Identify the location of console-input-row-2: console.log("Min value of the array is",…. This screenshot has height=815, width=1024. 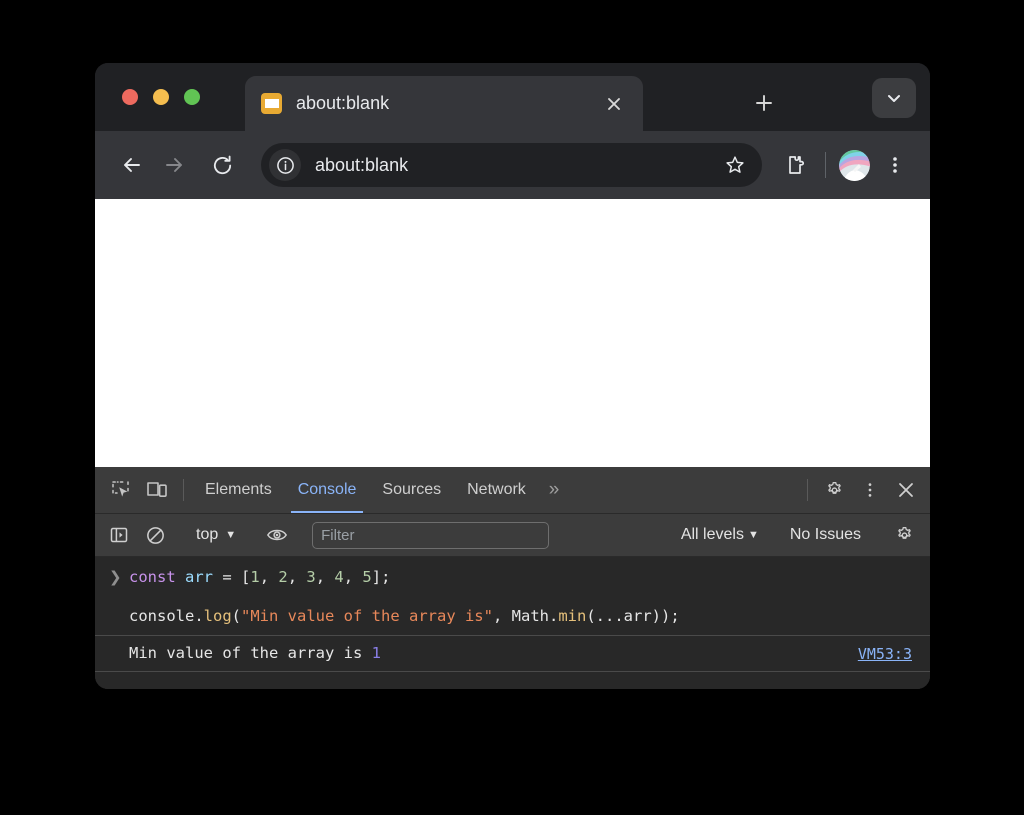
(512, 614).